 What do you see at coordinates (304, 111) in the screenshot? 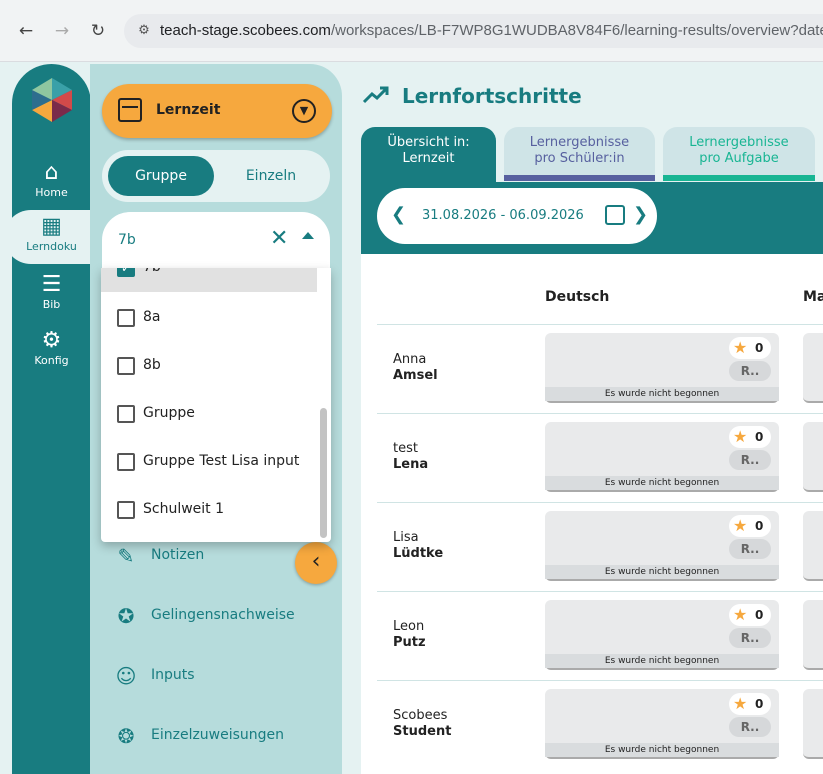
I see `chevron-down-icon: ▼` at bounding box center [304, 111].